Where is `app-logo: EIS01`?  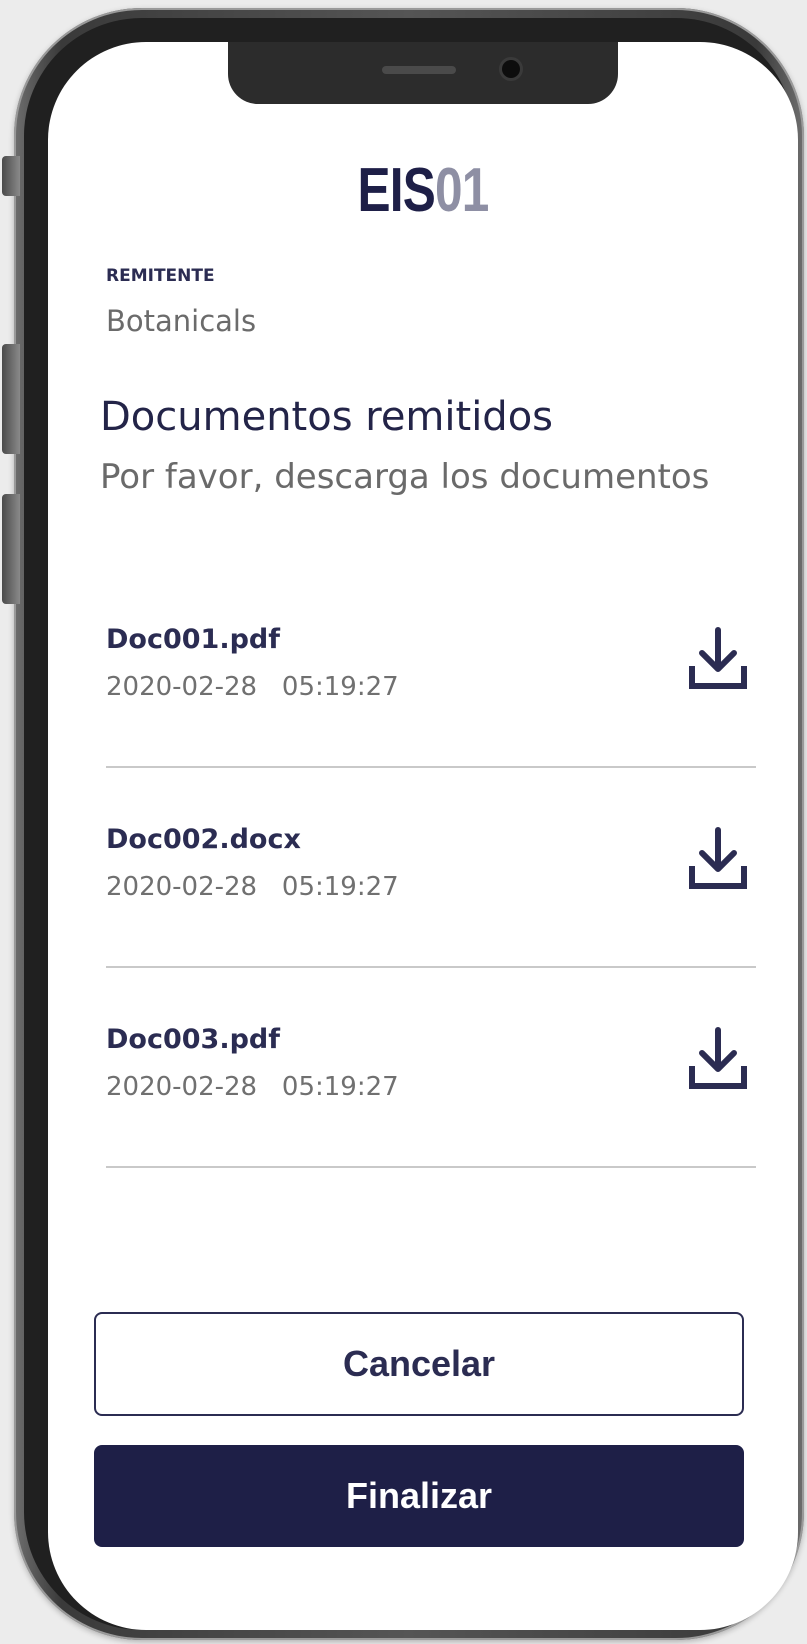 app-logo: EIS01 is located at coordinates (423, 191).